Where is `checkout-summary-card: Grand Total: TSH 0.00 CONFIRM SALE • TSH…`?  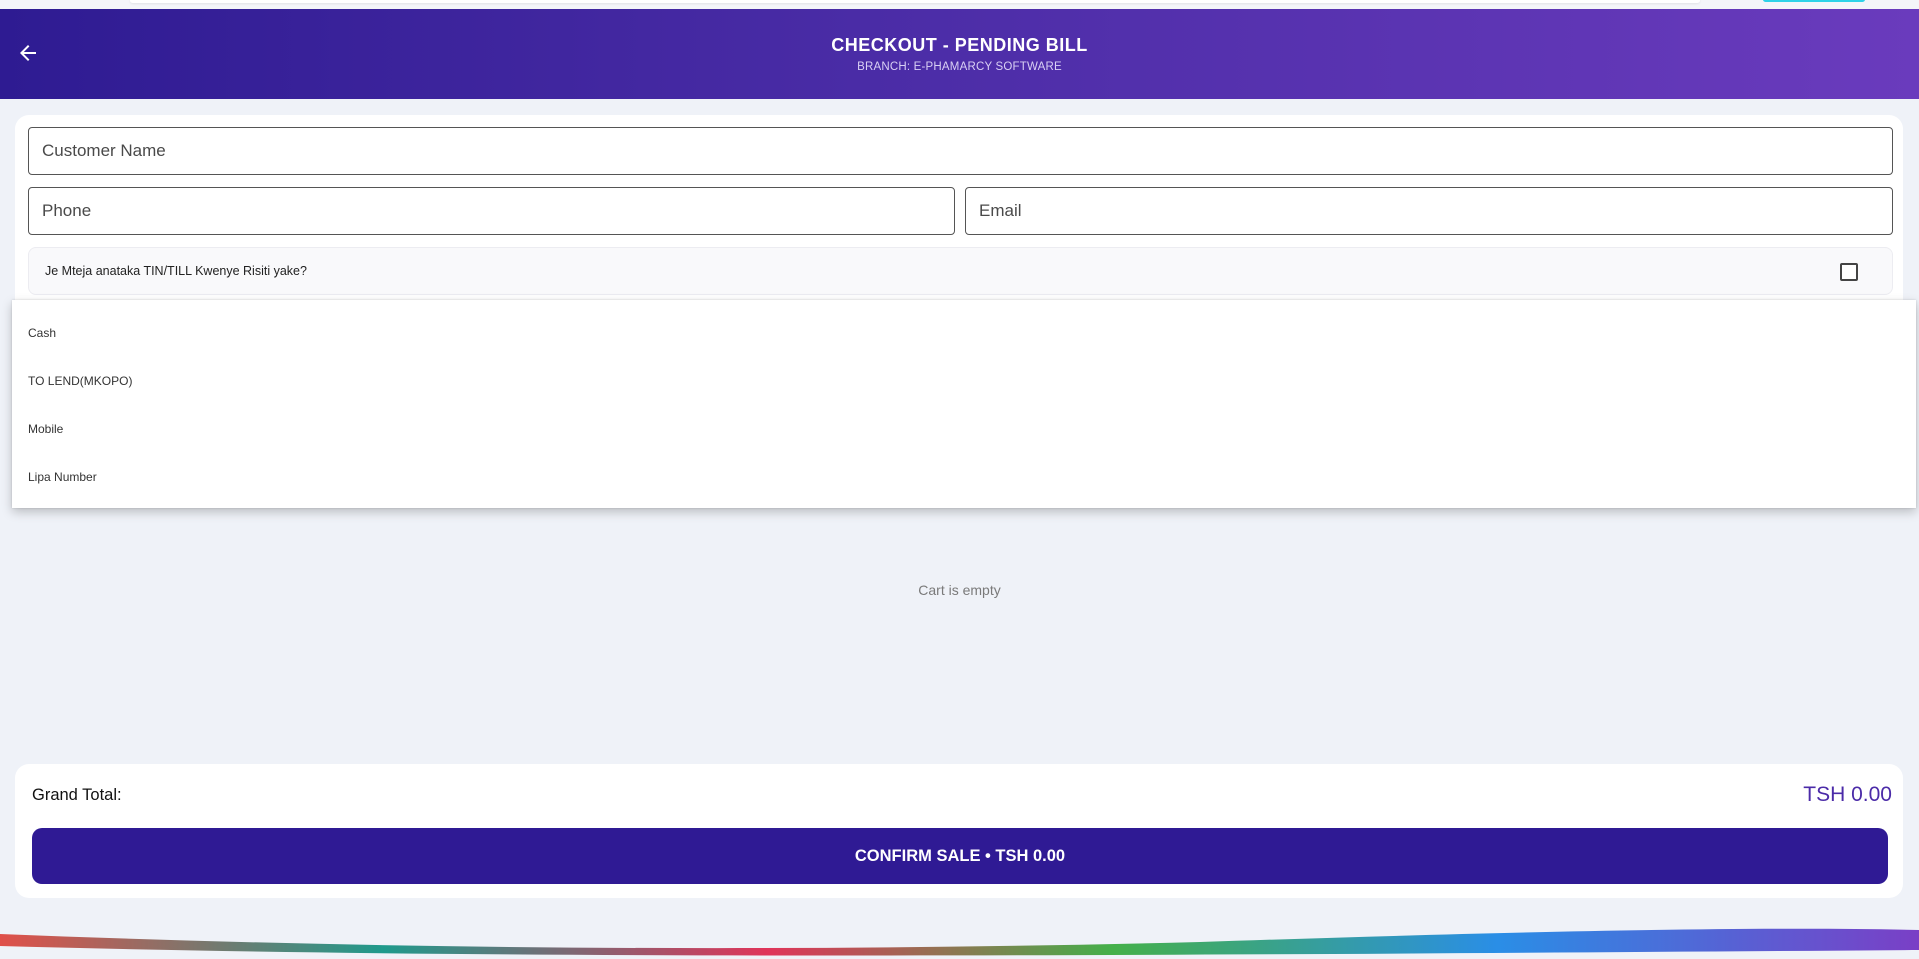 checkout-summary-card: Grand Total: TSH 0.00 CONFIRM SALE • TSH… is located at coordinates (959, 831).